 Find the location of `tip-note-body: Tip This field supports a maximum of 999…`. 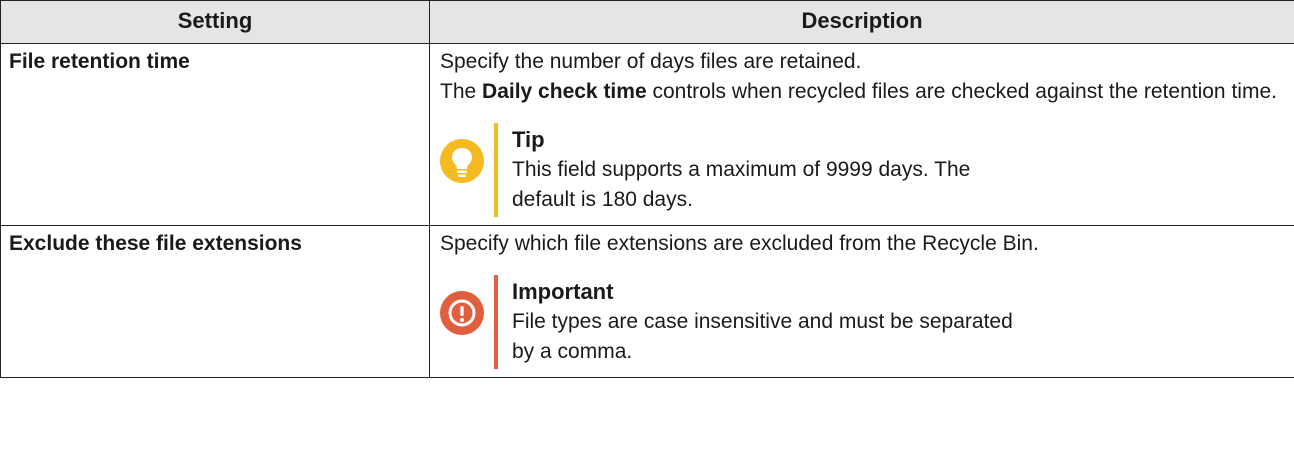

tip-note-body: Tip This field supports a maximum of 999… is located at coordinates (890, 170).